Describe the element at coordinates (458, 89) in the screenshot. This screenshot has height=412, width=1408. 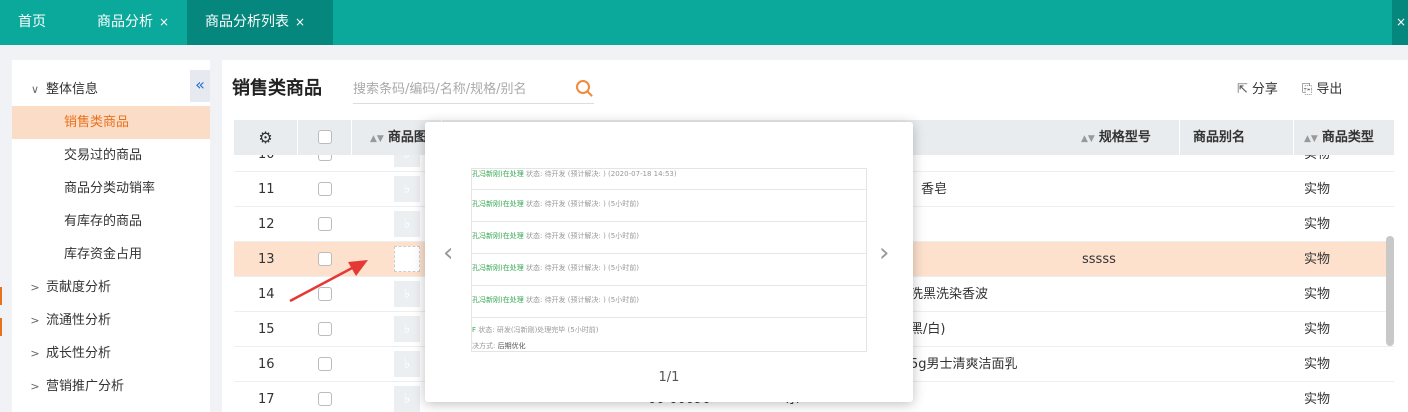
I see `search-input` at that location.